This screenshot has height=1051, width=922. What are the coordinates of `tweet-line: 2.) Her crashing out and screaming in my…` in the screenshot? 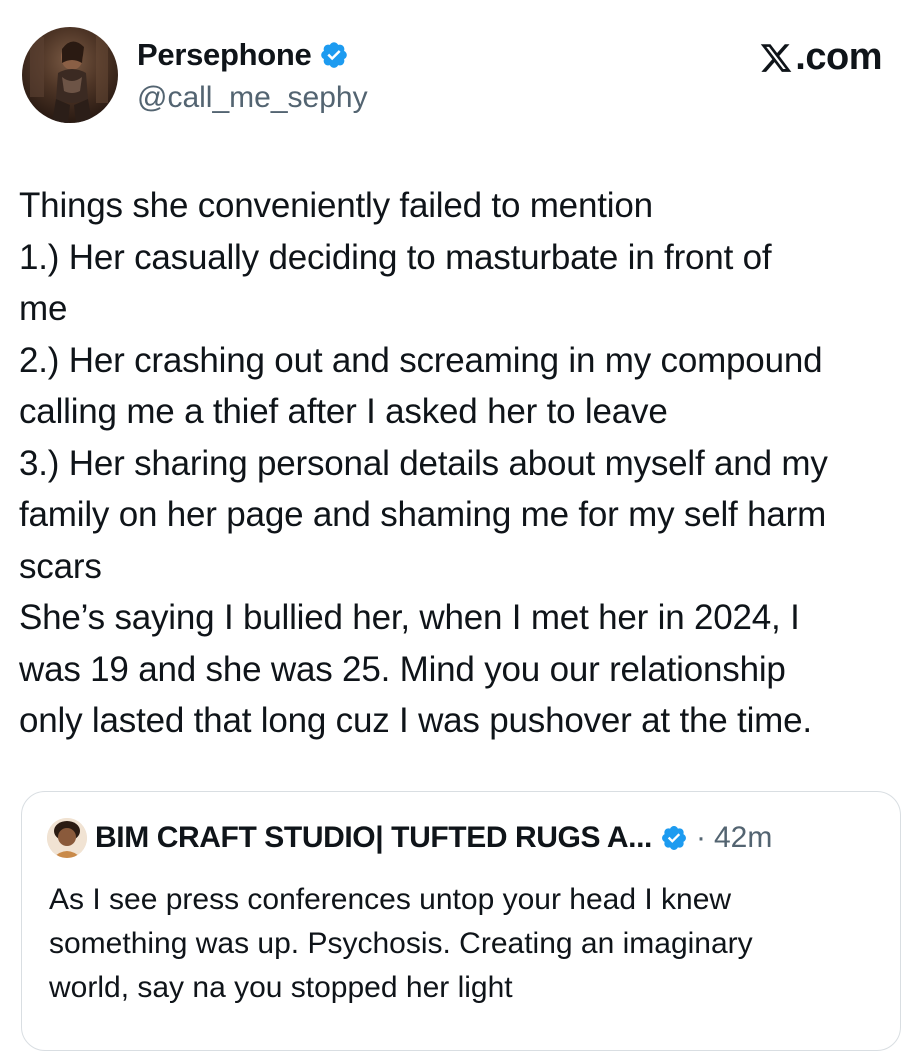 It's located at (421, 360).